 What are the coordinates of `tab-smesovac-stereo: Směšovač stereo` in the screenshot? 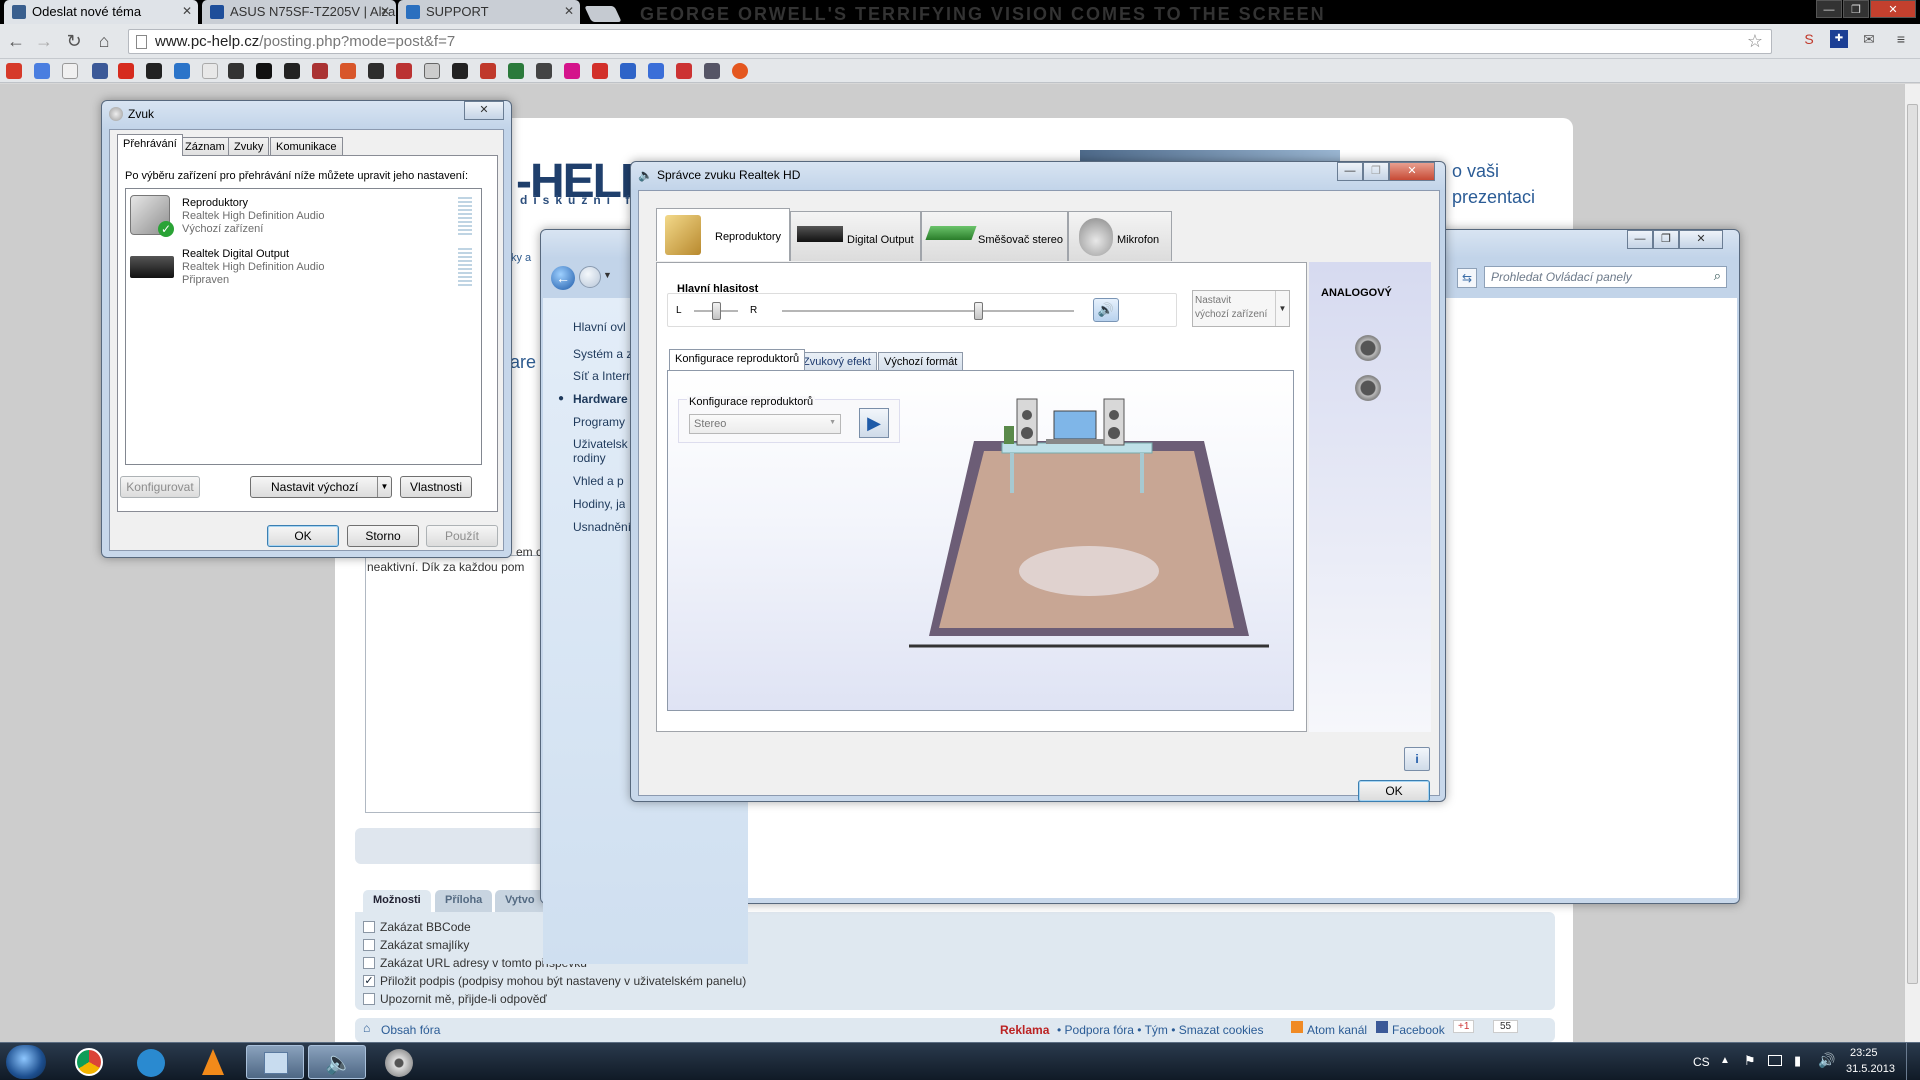 It's located at (994, 236).